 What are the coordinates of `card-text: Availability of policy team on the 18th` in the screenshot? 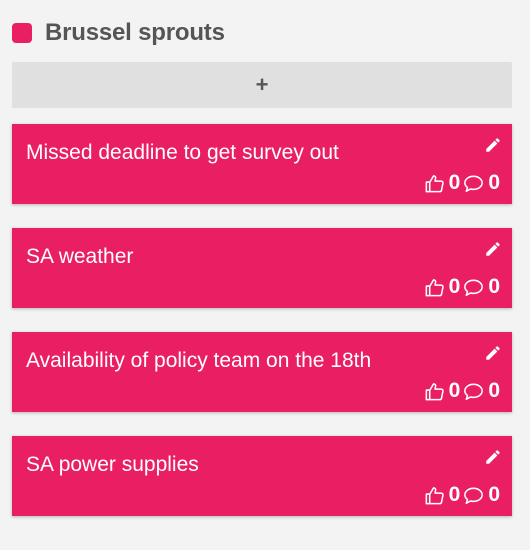 It's located at (199, 360).